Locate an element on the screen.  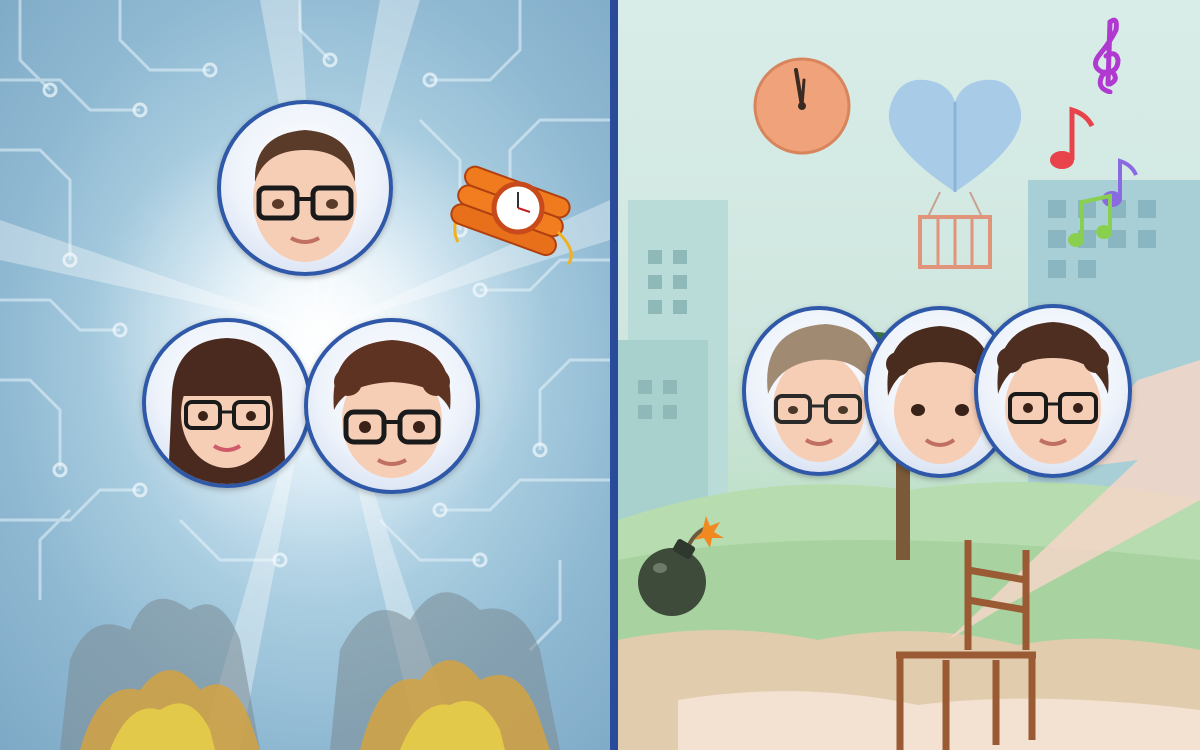
avatar-short-hair-glasses-boy is located at coordinates (305, 188).